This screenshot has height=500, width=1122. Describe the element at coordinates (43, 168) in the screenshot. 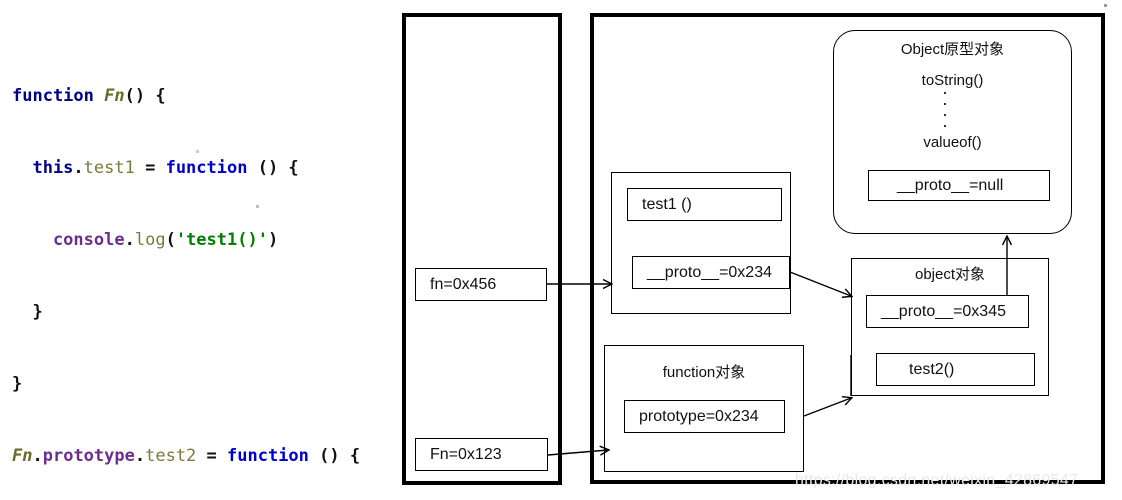

I see `code-token: this` at that location.